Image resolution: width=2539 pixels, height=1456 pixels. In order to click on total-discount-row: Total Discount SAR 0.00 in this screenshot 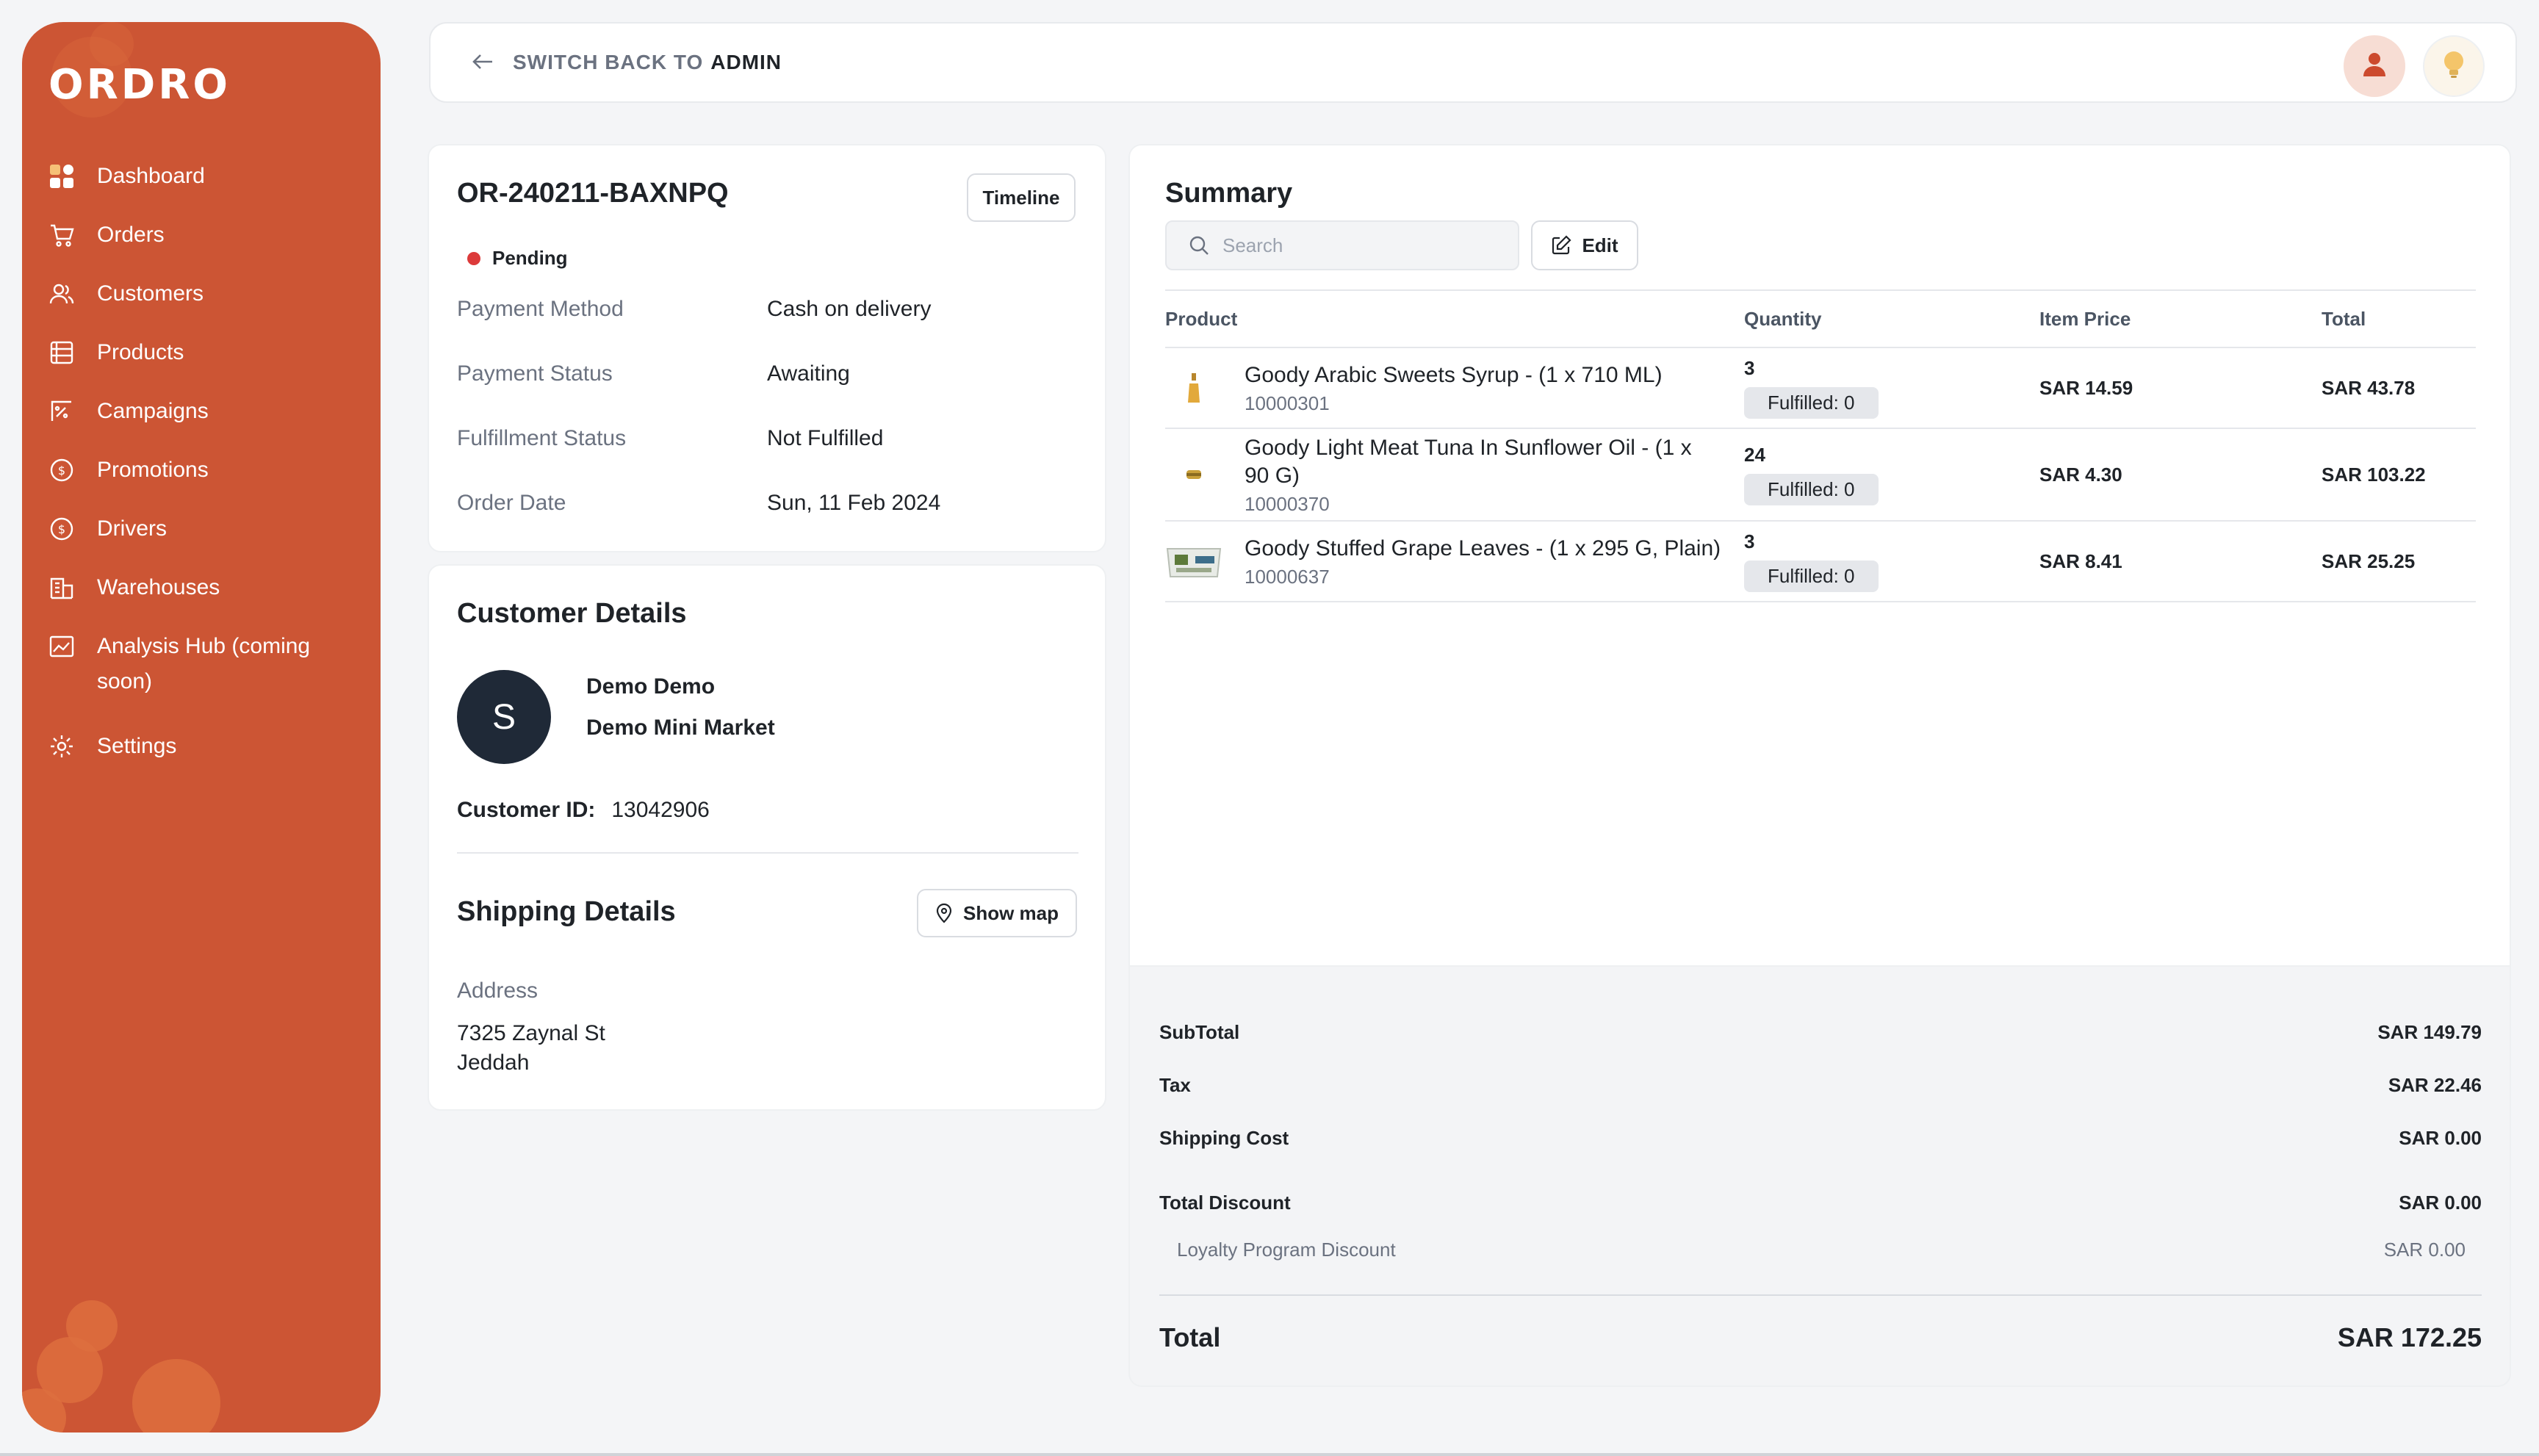, I will do `click(1820, 1203)`.